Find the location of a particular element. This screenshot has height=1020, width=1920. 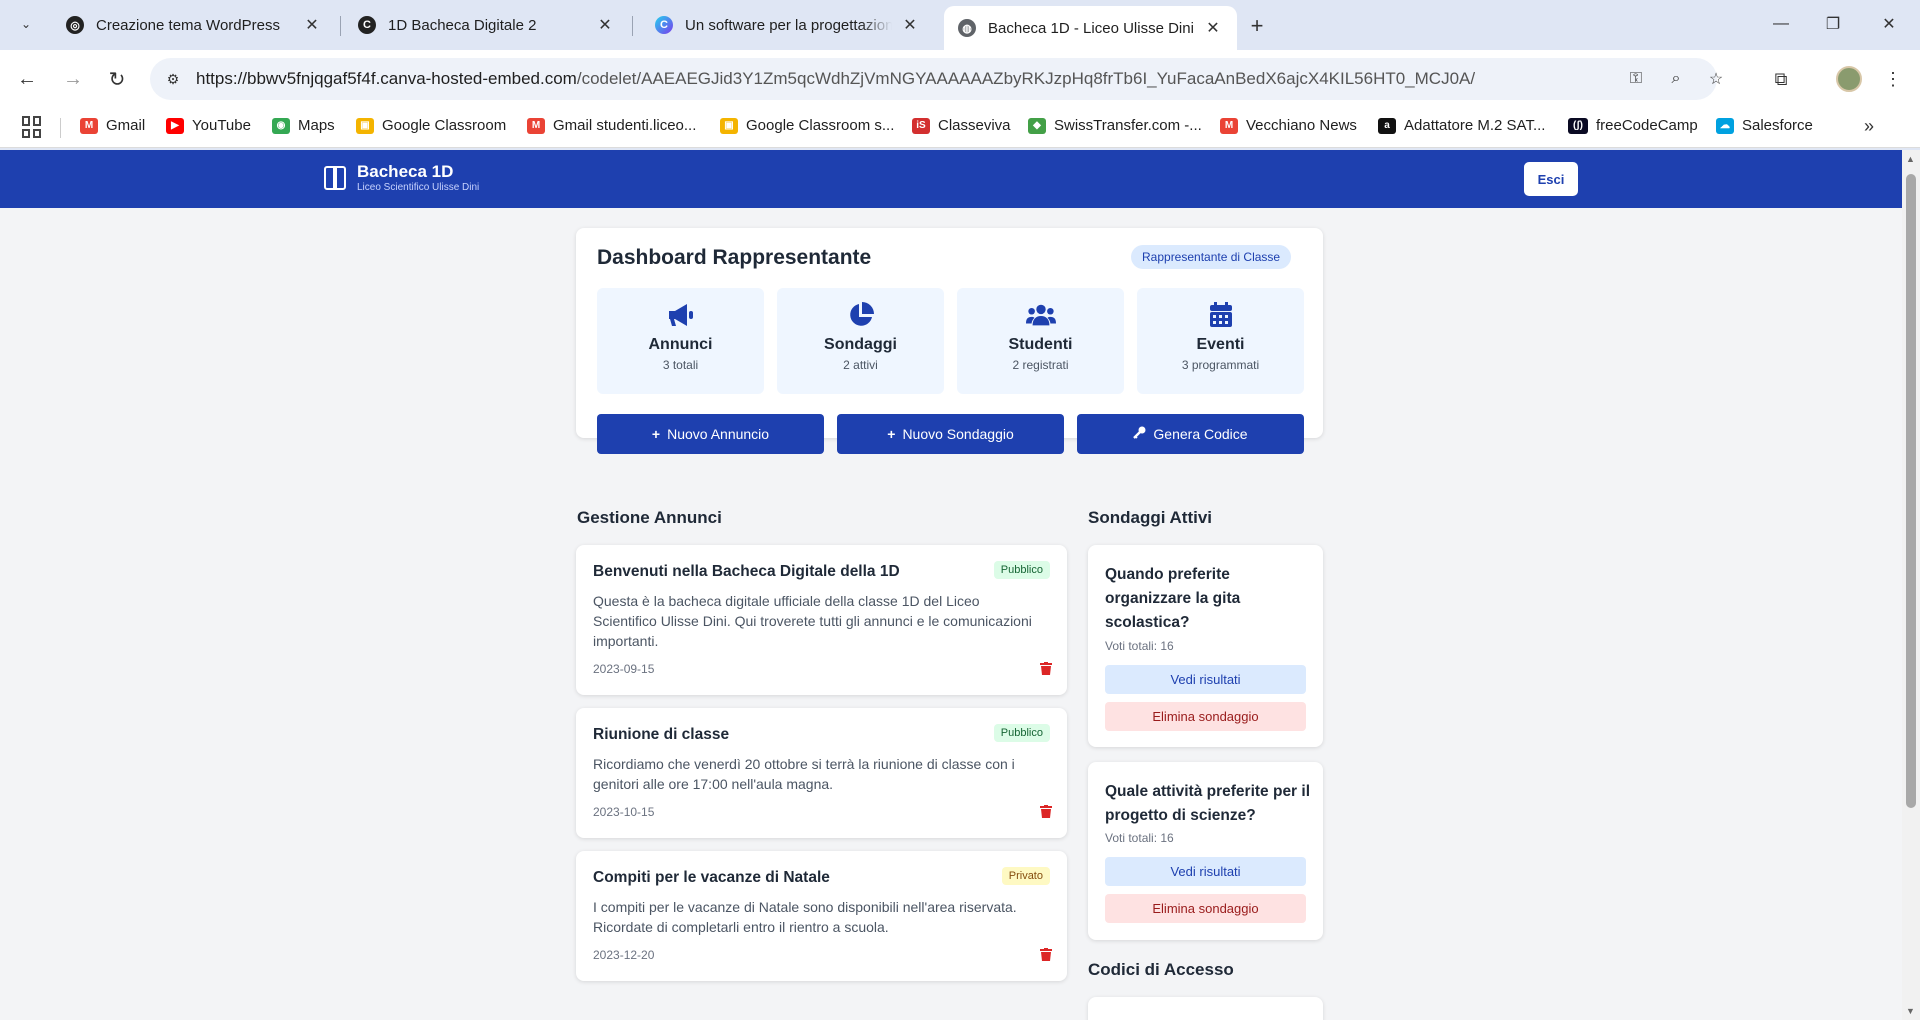

stat-label: Eventi is located at coordinates (1220, 344).